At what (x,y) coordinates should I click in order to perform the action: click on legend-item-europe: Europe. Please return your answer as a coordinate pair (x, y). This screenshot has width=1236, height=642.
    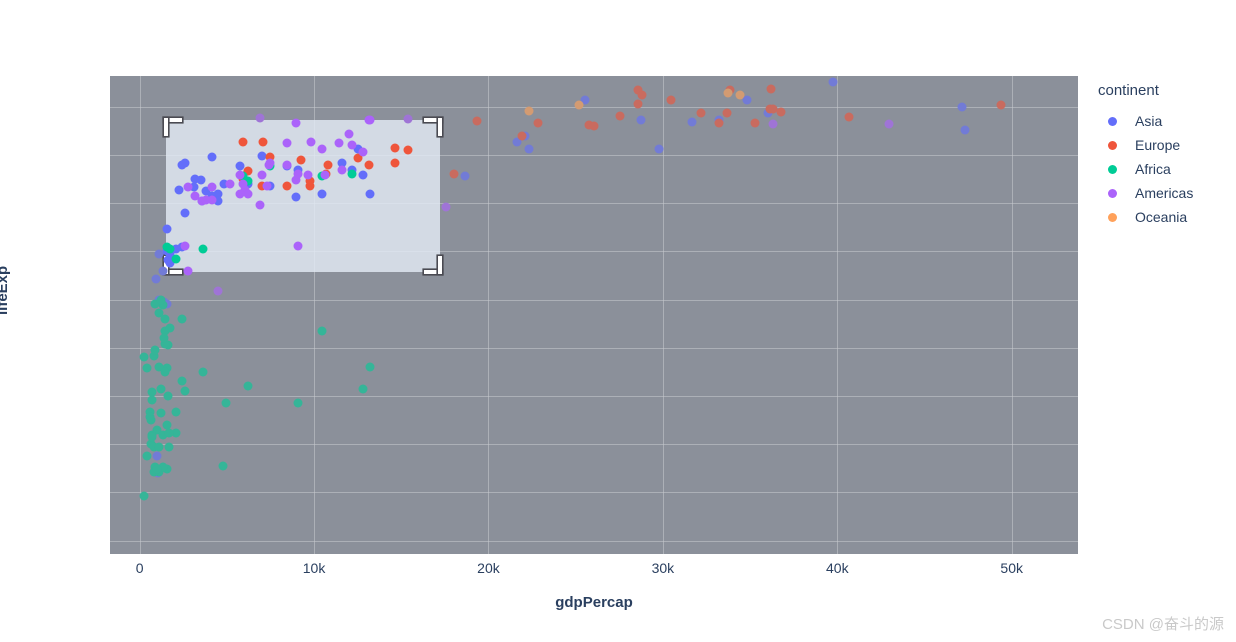
    Looking at the image, I should click on (1163, 145).